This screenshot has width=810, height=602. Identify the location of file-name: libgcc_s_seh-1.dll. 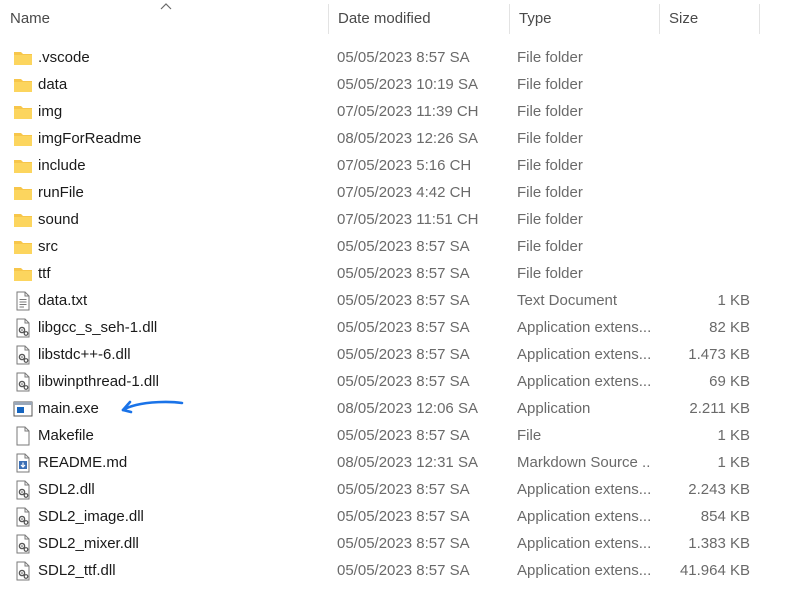
(98, 327).